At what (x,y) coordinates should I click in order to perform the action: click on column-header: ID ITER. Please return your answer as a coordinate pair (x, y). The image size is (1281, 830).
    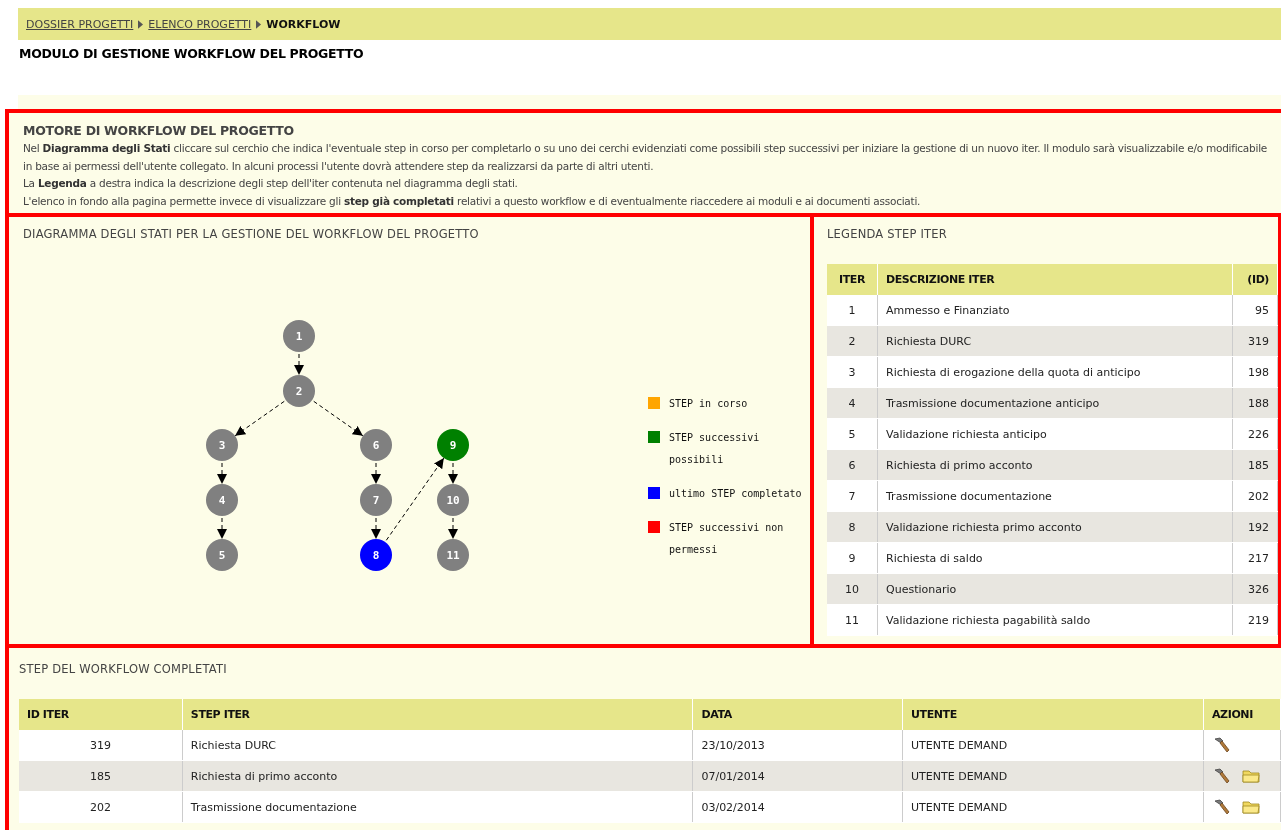
    Looking at the image, I should click on (101, 714).